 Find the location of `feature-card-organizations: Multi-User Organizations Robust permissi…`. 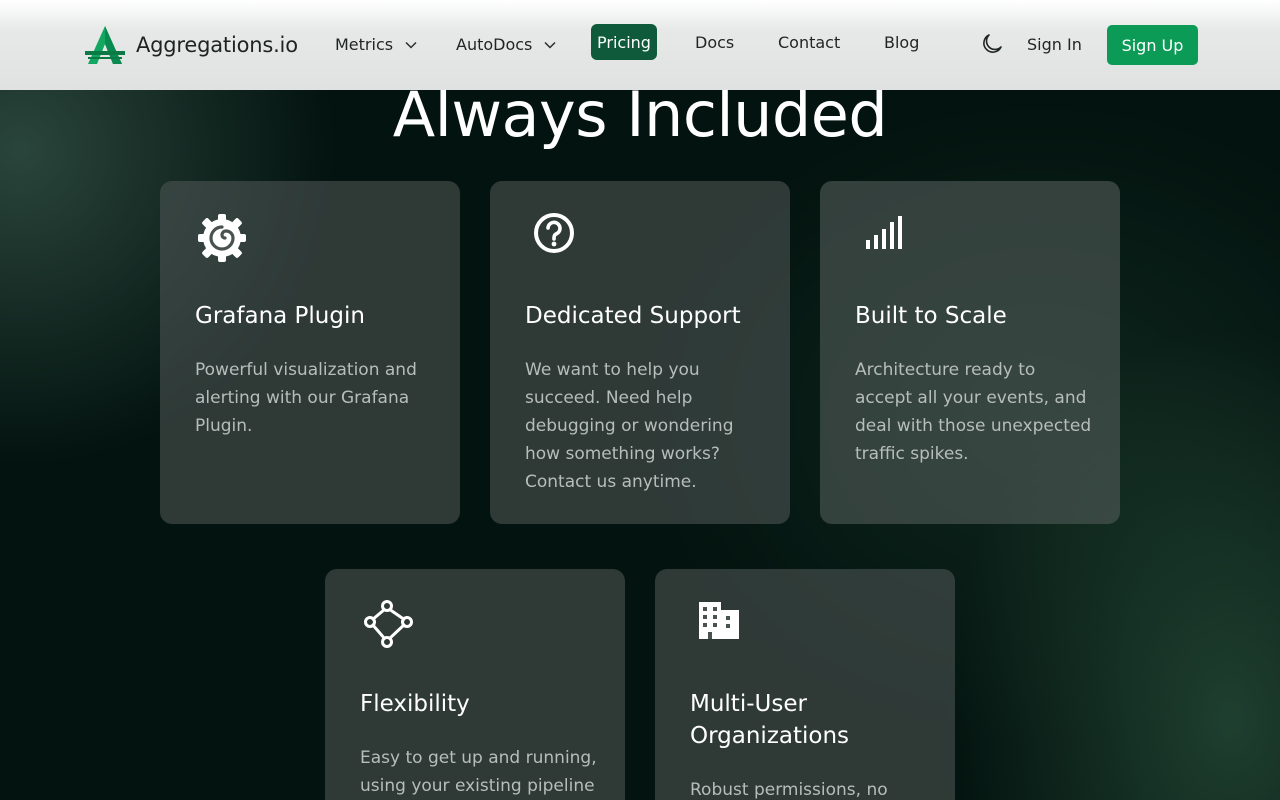

feature-card-organizations: Multi-User Organizations Robust permissi… is located at coordinates (805, 684).